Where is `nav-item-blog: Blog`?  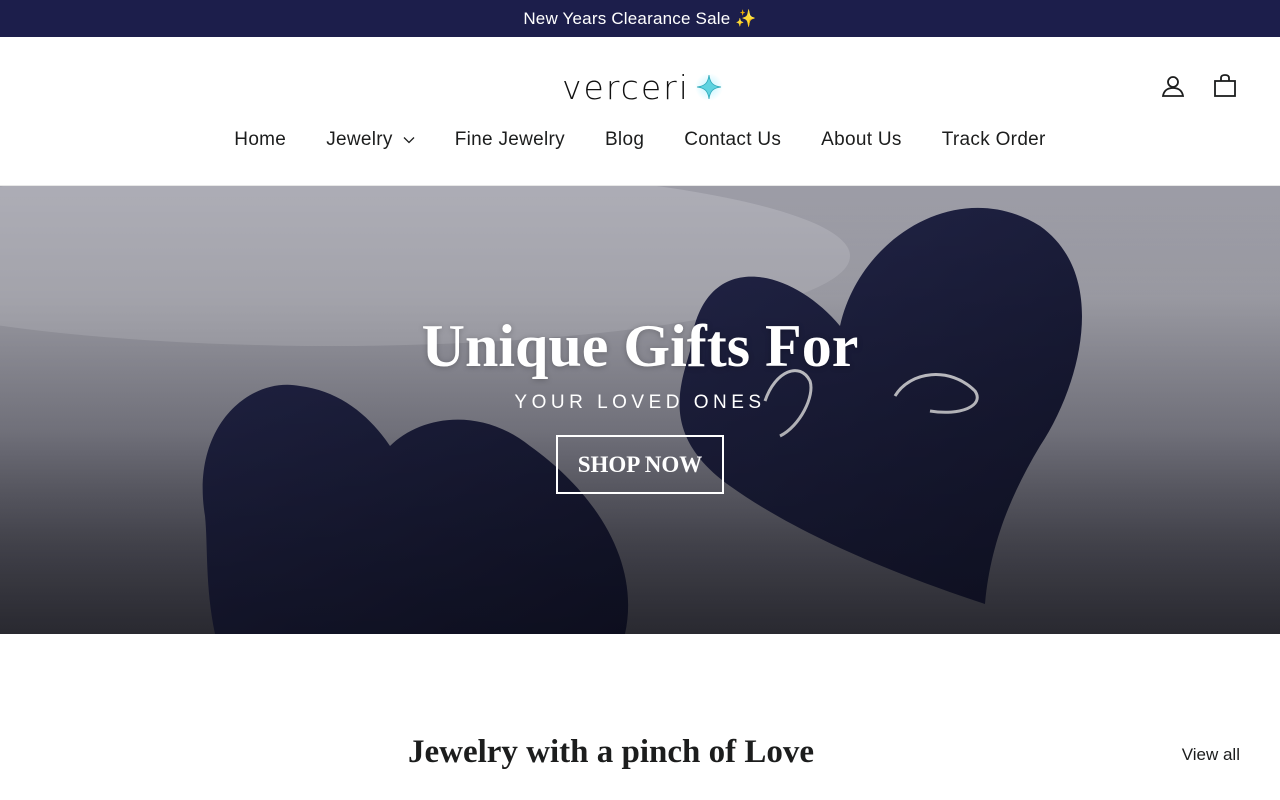
nav-item-blog: Blog is located at coordinates (624, 140).